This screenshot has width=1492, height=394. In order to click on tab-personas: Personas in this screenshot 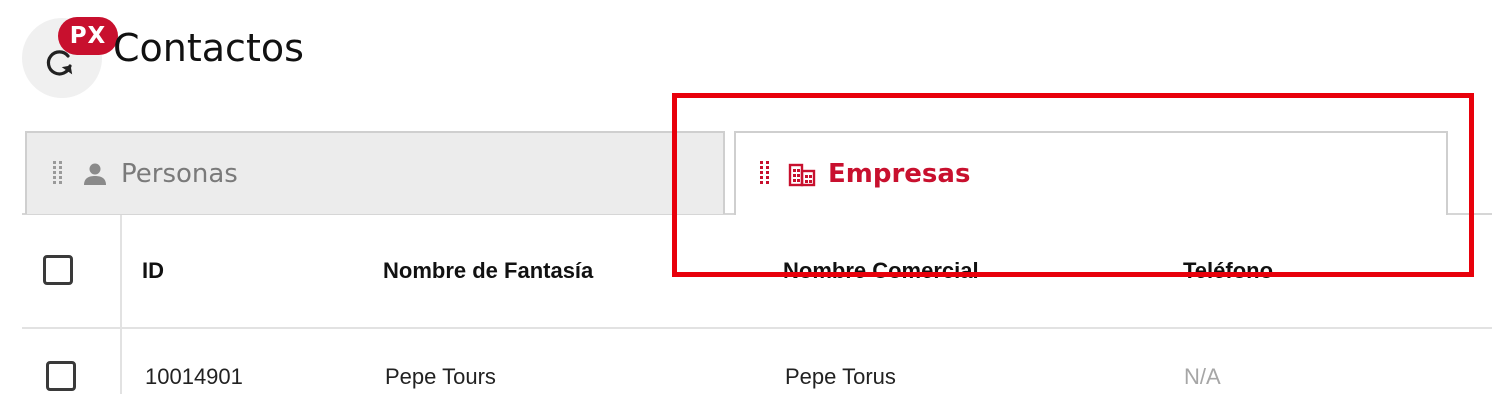, I will do `click(375, 172)`.